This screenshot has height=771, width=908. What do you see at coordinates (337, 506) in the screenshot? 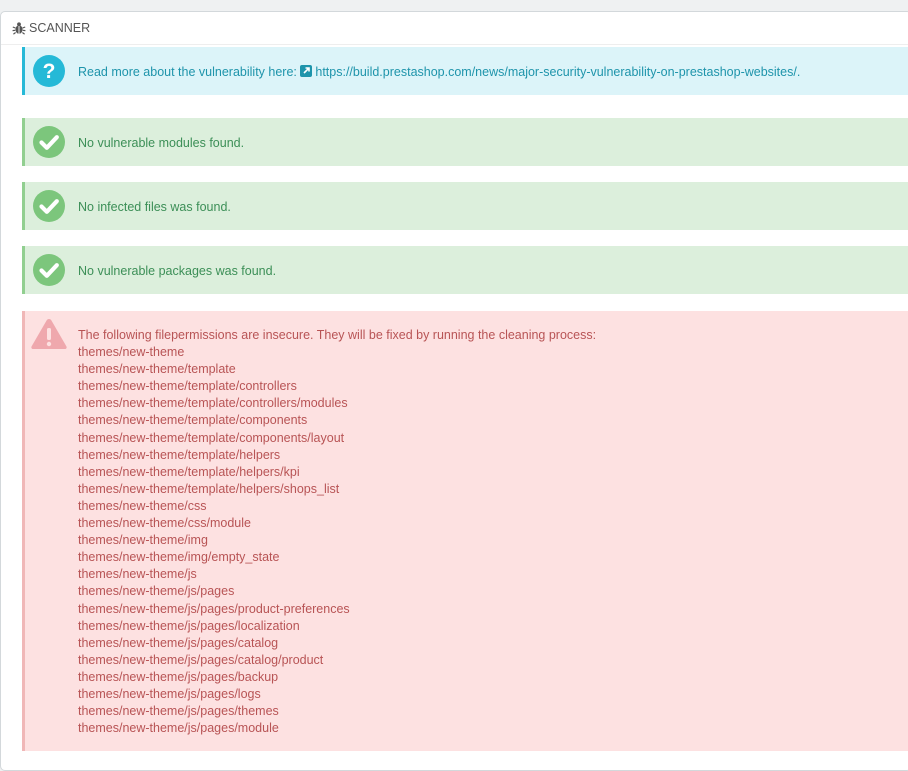
I see `path-item: themes/new-theme/css` at bounding box center [337, 506].